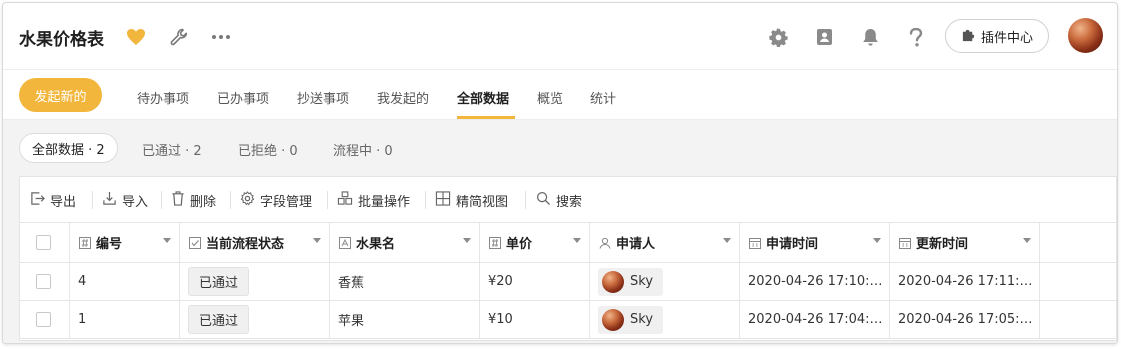  What do you see at coordinates (824, 37) in the screenshot?
I see `contacts-icon` at bounding box center [824, 37].